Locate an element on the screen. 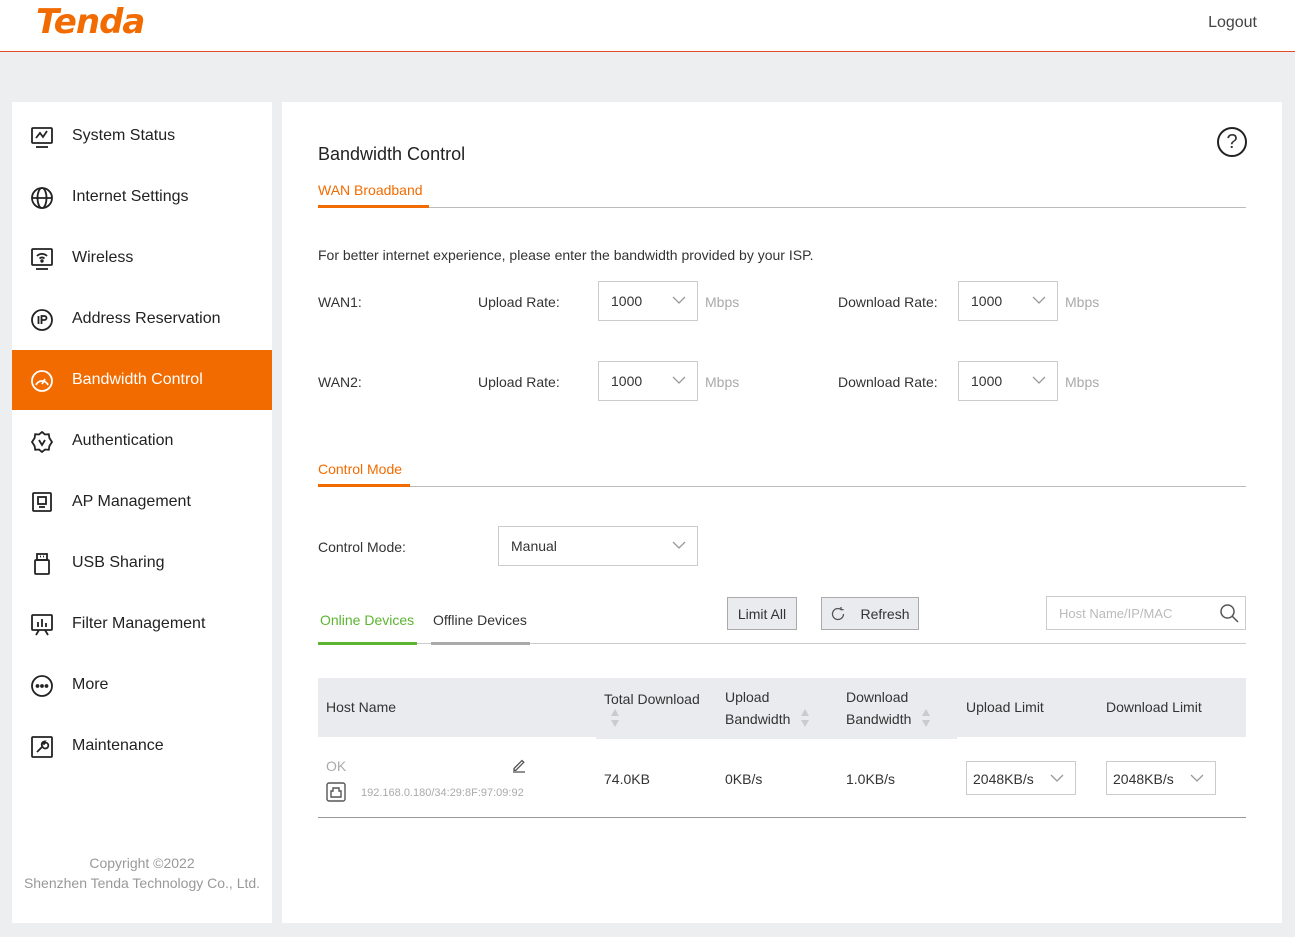  refresh-button: Refresh is located at coordinates (870, 613).